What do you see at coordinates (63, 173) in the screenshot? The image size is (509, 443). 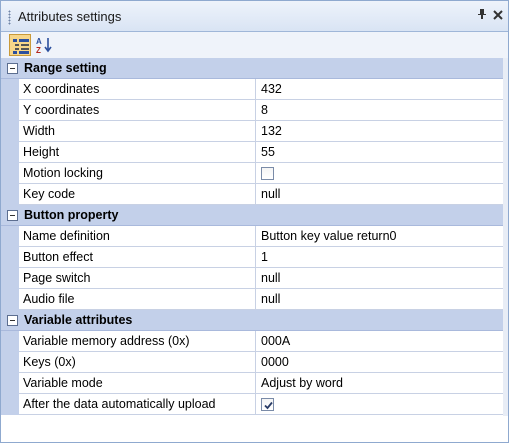 I see `property-name: Motion locking` at bounding box center [63, 173].